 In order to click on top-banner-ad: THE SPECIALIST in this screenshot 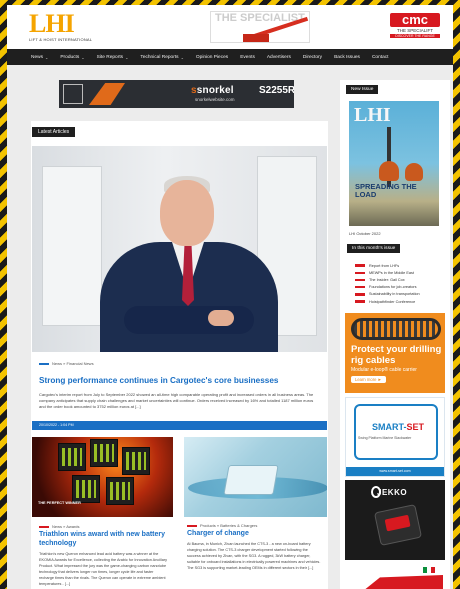, I will do `click(260, 27)`.